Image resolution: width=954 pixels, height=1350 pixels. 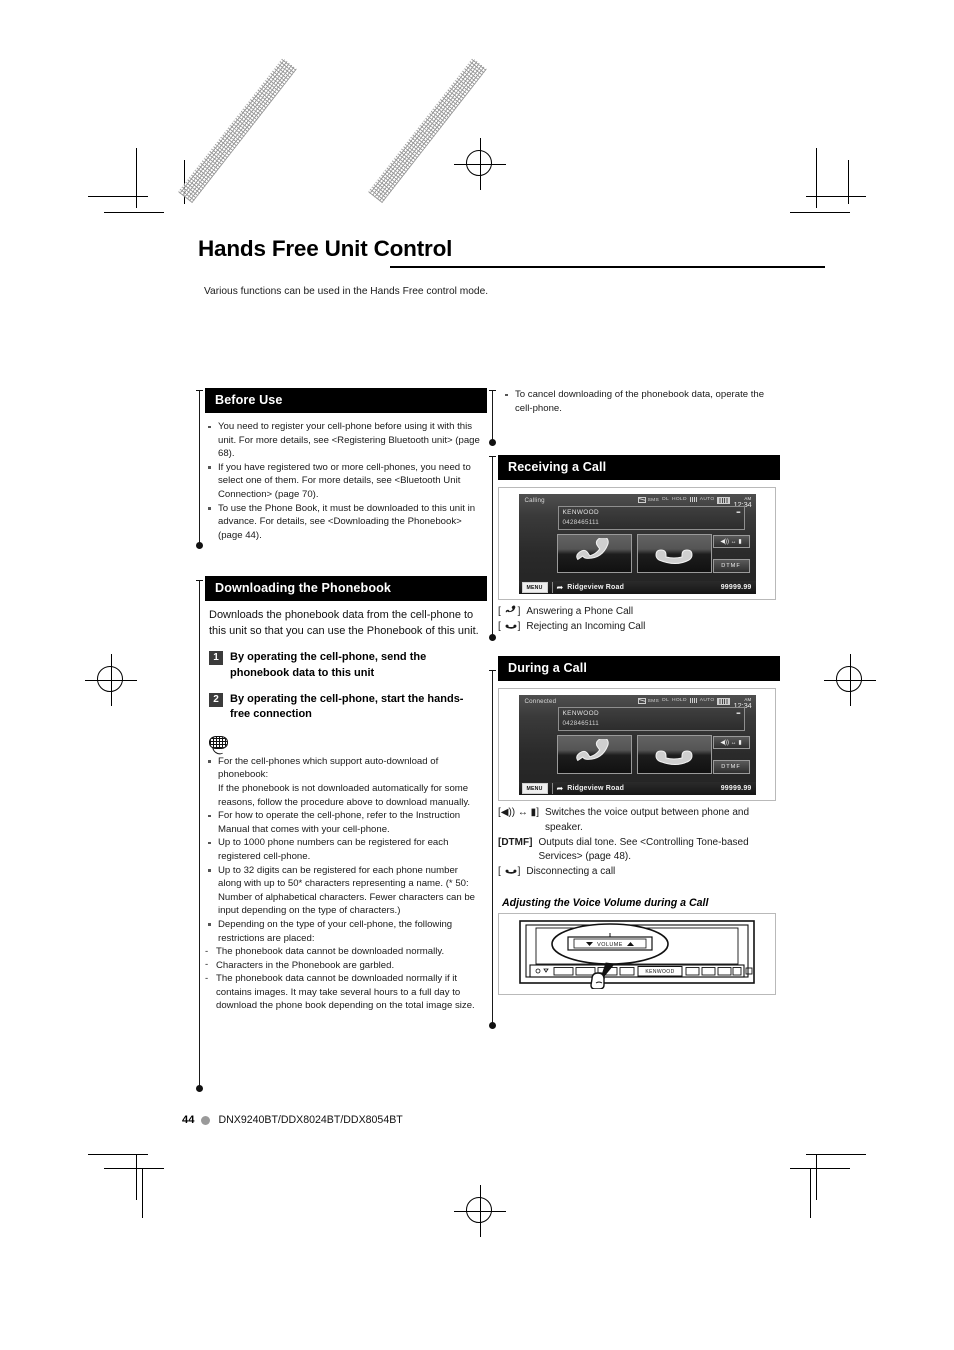 I want to click on faceplate-illustration-frame: KENWOOD VOLUME, so click(x=637, y=954).